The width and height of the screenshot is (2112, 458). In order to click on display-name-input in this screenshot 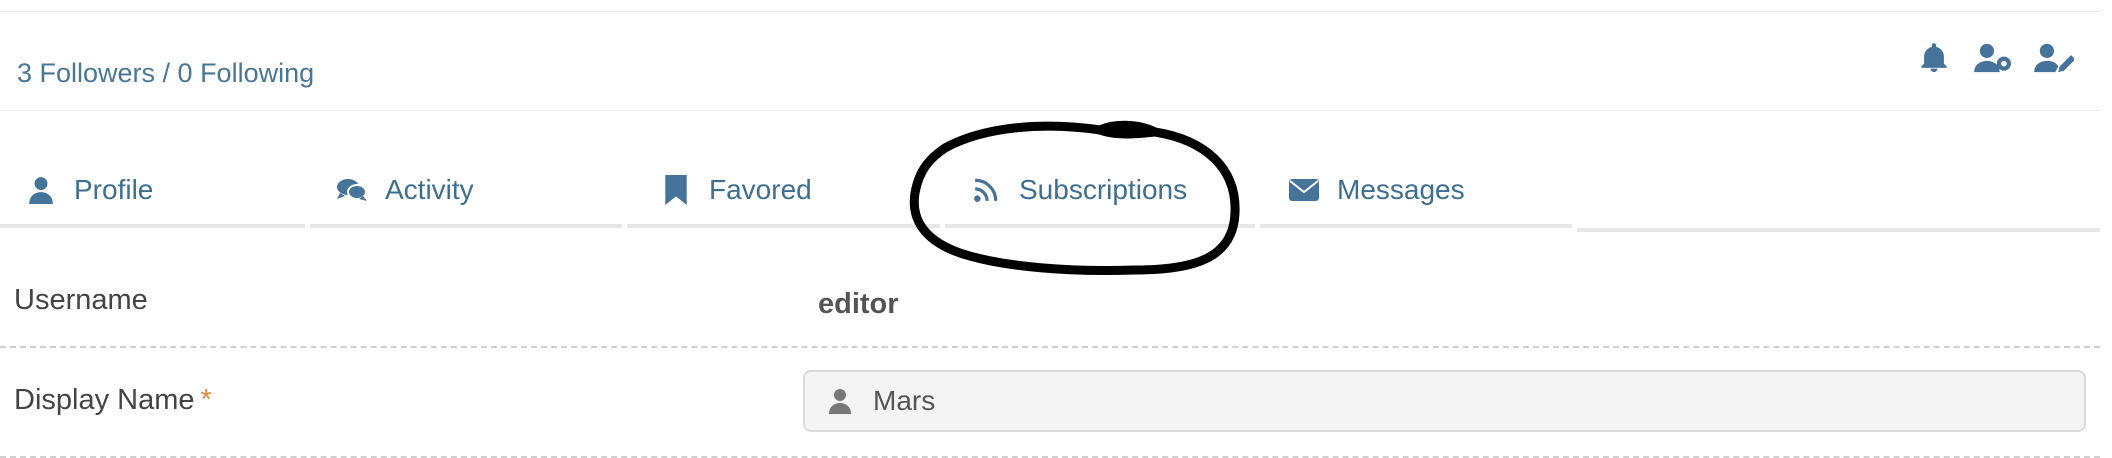, I will do `click(1423, 401)`.